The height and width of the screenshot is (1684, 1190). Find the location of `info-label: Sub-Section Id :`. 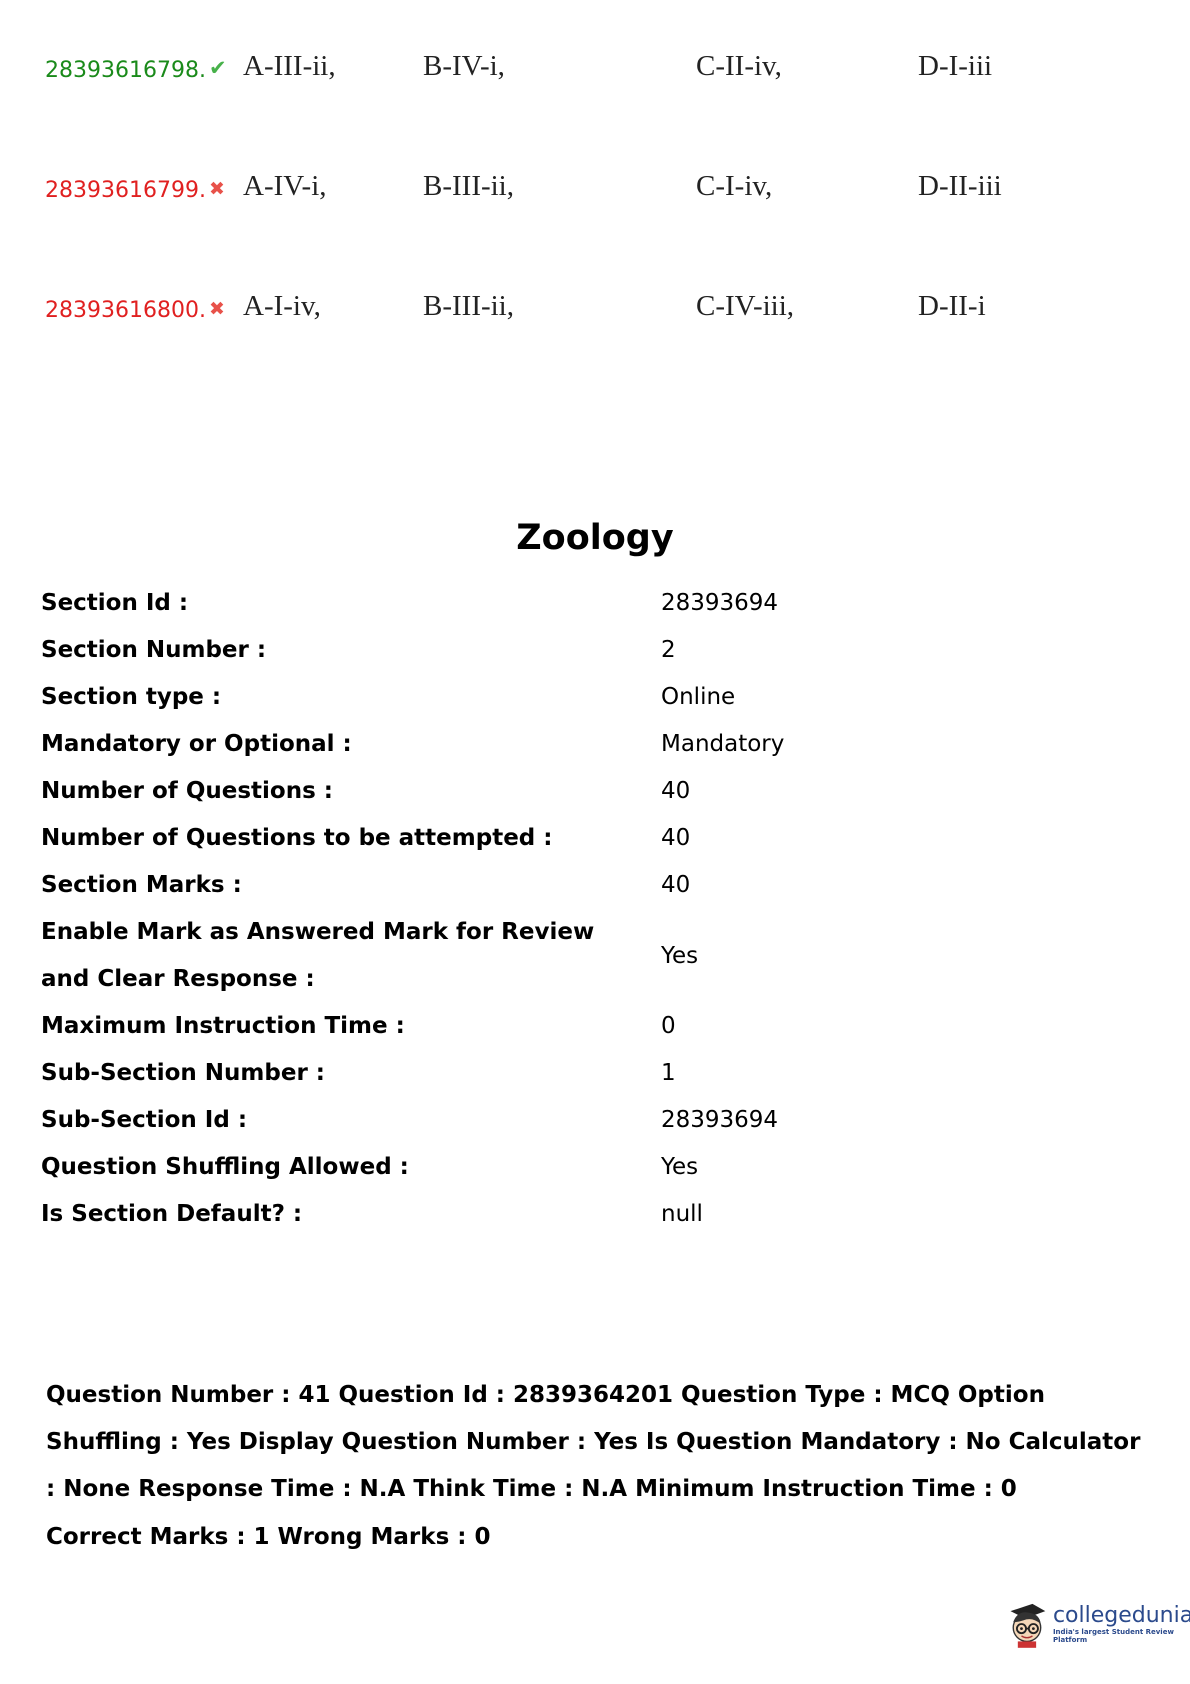

info-label: Sub-Section Id : is located at coordinates (144, 1120).